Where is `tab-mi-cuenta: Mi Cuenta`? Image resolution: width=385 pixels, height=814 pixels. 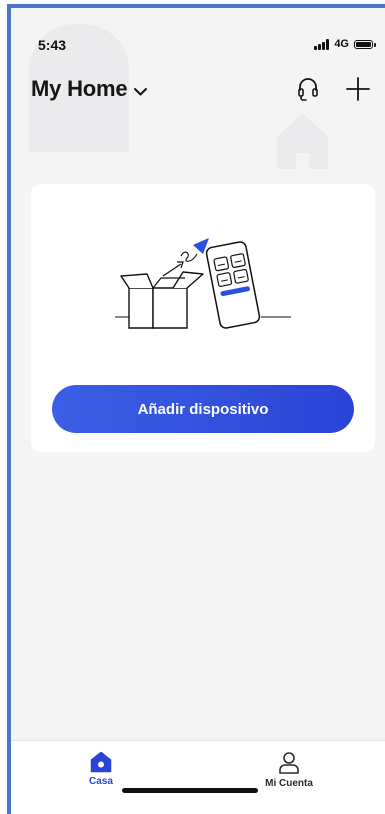
tab-mi-cuenta: Mi Cuenta is located at coordinates (289, 770).